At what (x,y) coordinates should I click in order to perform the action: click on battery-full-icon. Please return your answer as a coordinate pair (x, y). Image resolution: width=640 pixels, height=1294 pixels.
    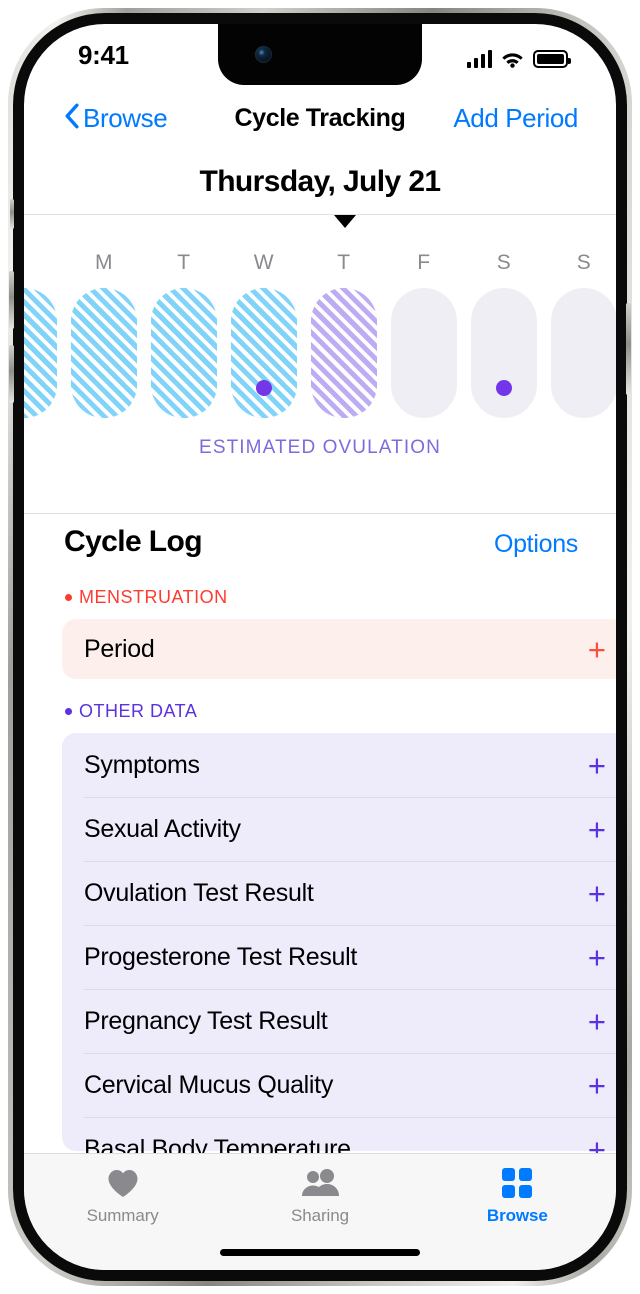
    Looking at the image, I should click on (552, 59).